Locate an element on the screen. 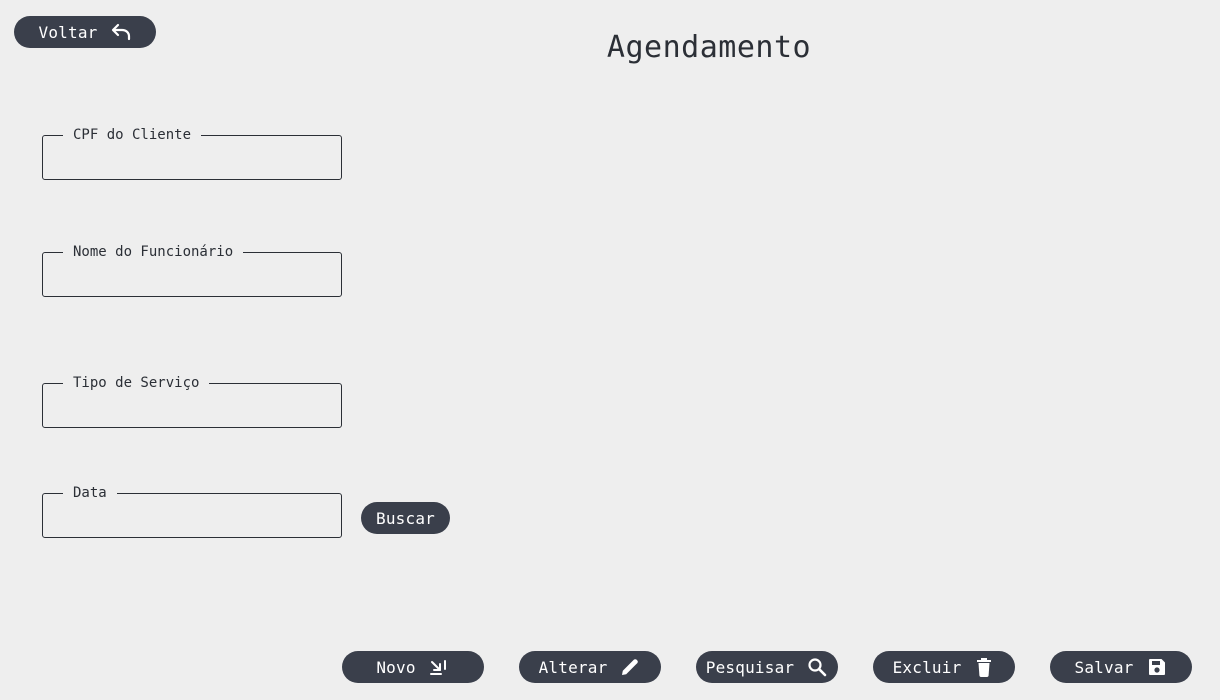  employee-name-field: Nome do Funcionário is located at coordinates (192, 270).